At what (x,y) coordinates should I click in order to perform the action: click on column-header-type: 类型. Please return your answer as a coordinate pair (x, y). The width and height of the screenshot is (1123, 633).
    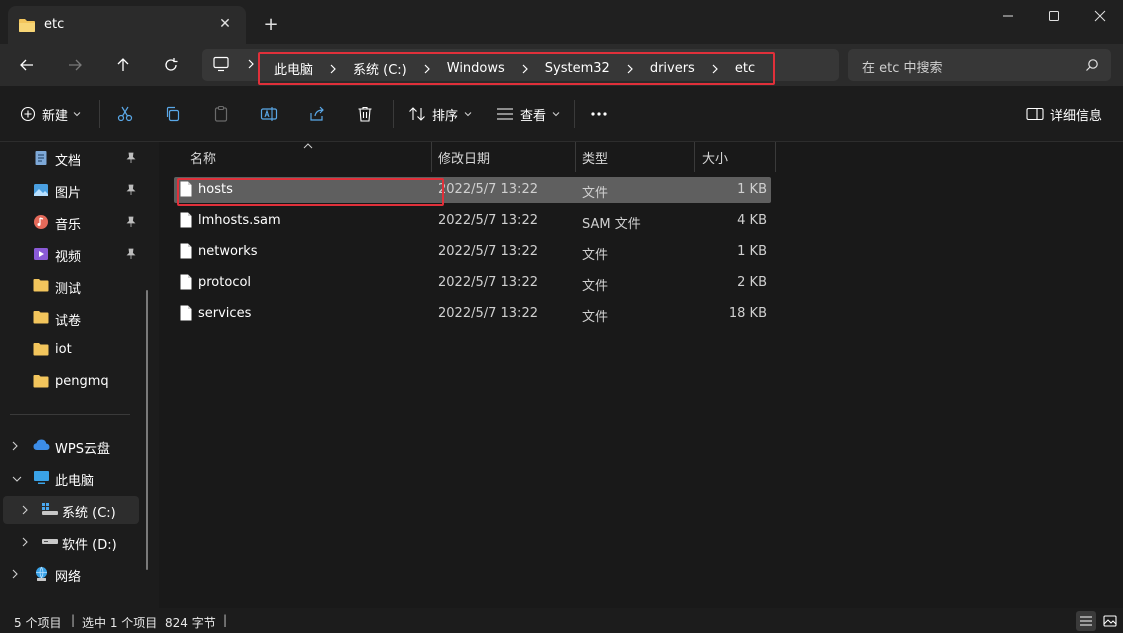
    Looking at the image, I should click on (595, 157).